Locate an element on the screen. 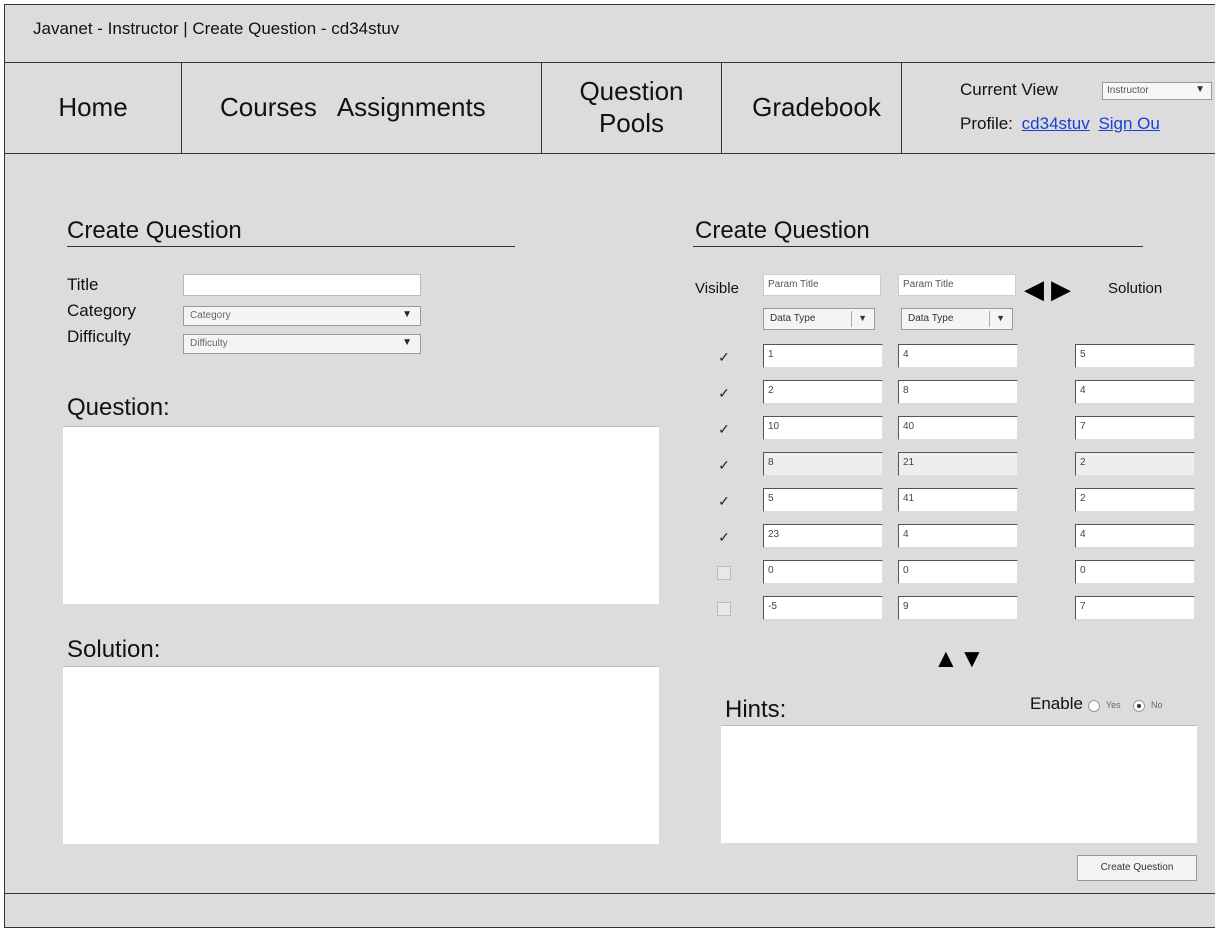  nav-gradebook: Gradebook is located at coordinates (812, 107).